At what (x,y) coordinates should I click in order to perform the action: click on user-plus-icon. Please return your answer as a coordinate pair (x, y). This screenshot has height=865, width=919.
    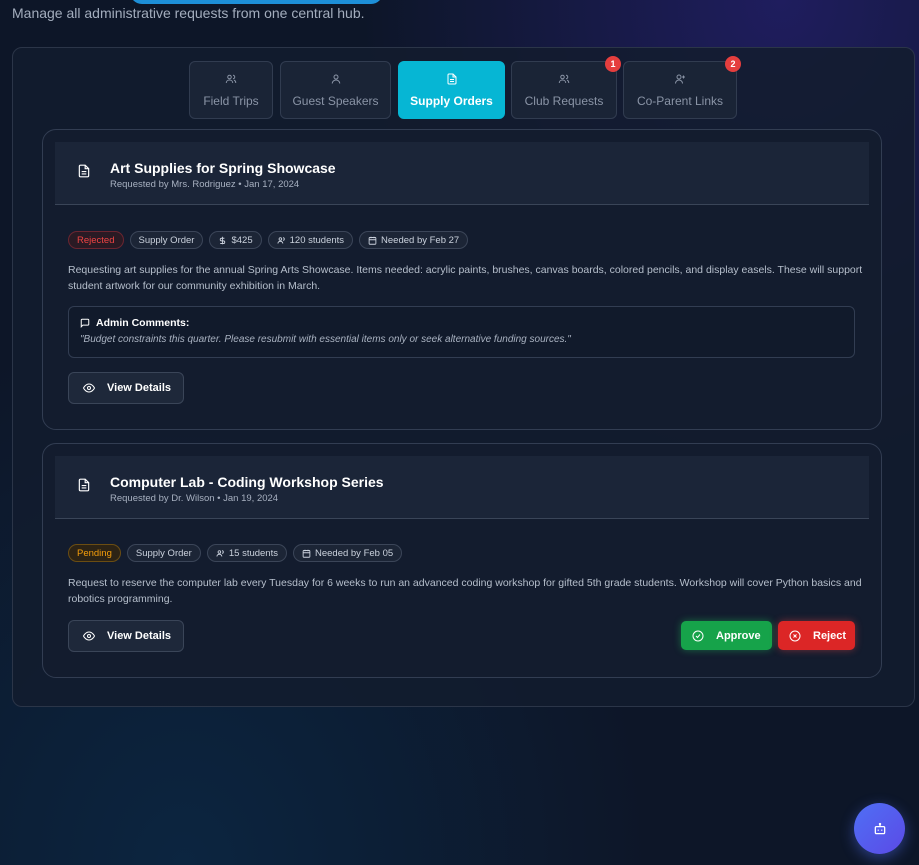
    Looking at the image, I should click on (680, 80).